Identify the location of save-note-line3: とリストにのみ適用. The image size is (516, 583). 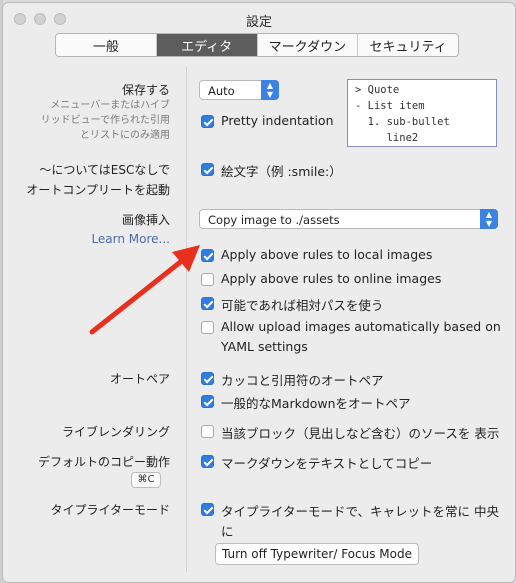
(125, 135).